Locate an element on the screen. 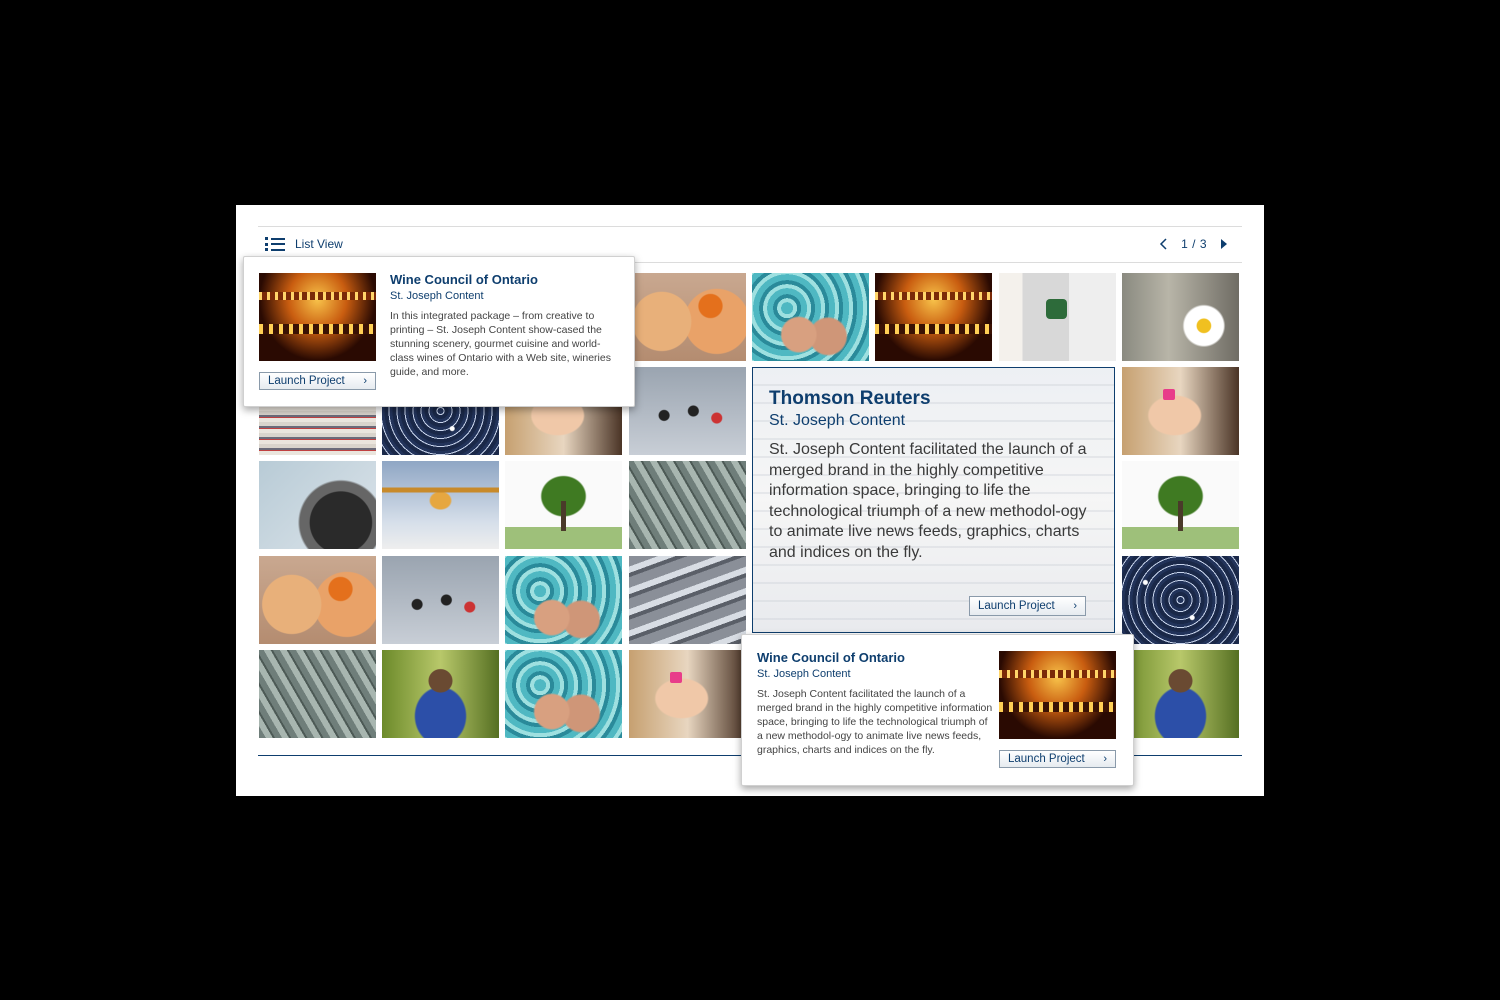 The height and width of the screenshot is (1000, 1500). feature-subtitle: St. Joseph Content is located at coordinates (837, 420).